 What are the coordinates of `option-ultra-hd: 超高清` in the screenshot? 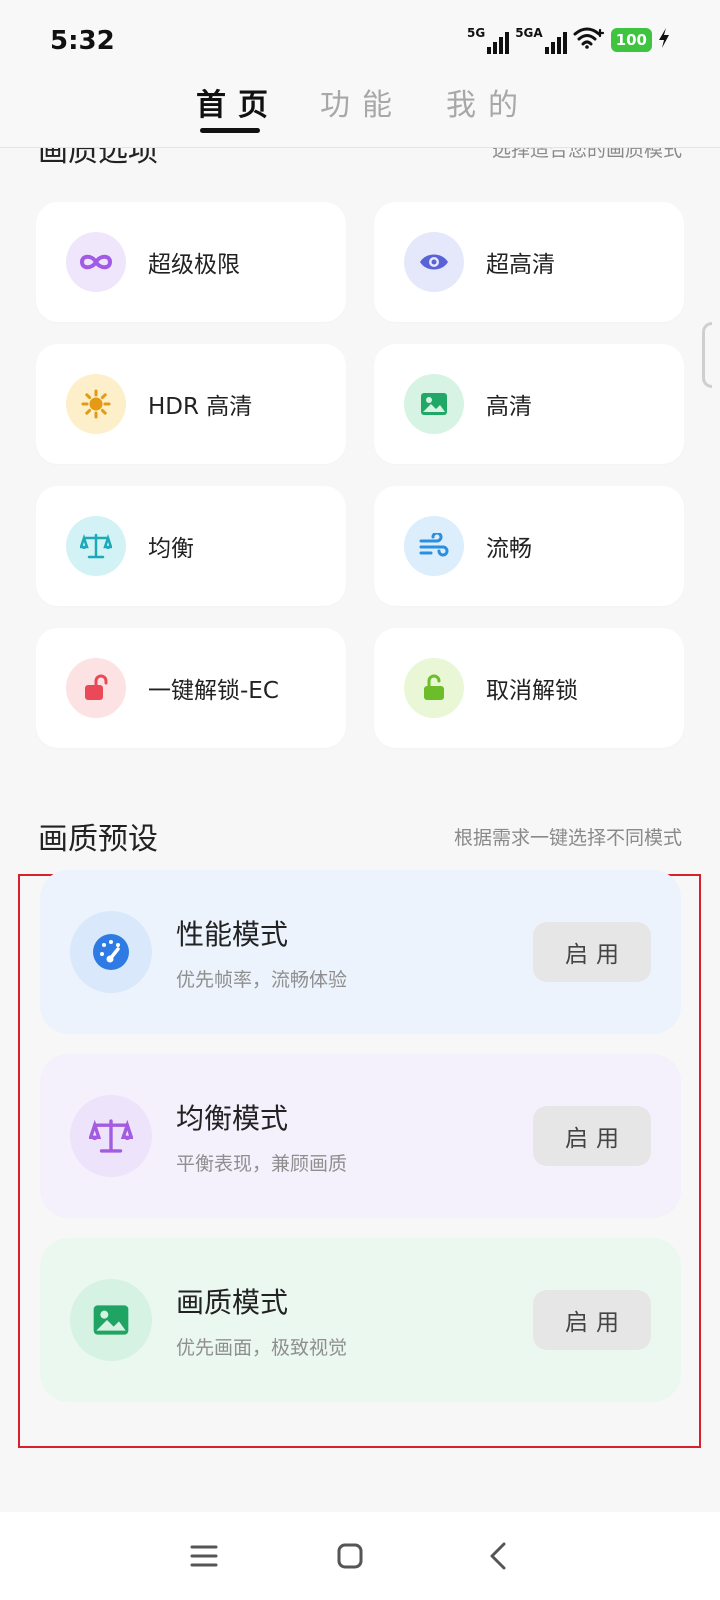 It's located at (529, 262).